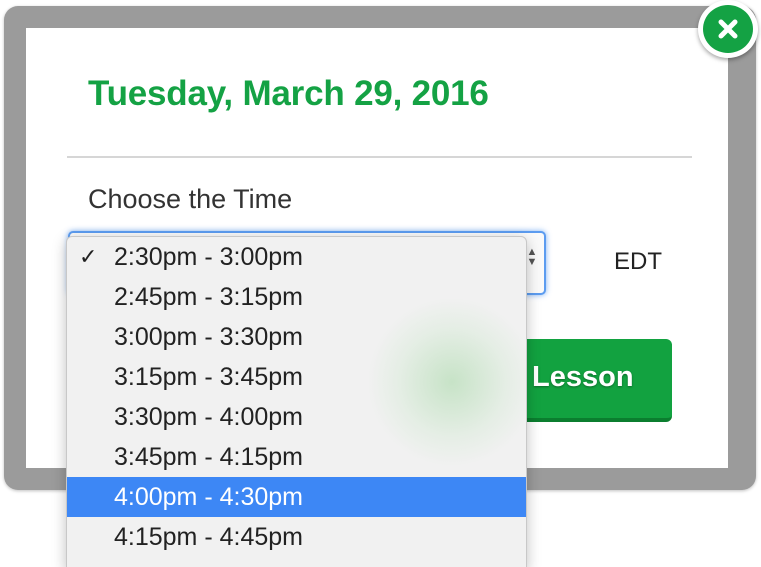 The height and width of the screenshot is (567, 761). Describe the element at coordinates (208, 297) in the screenshot. I see `time-option-label: 2:45pm - 3:15pm` at that location.